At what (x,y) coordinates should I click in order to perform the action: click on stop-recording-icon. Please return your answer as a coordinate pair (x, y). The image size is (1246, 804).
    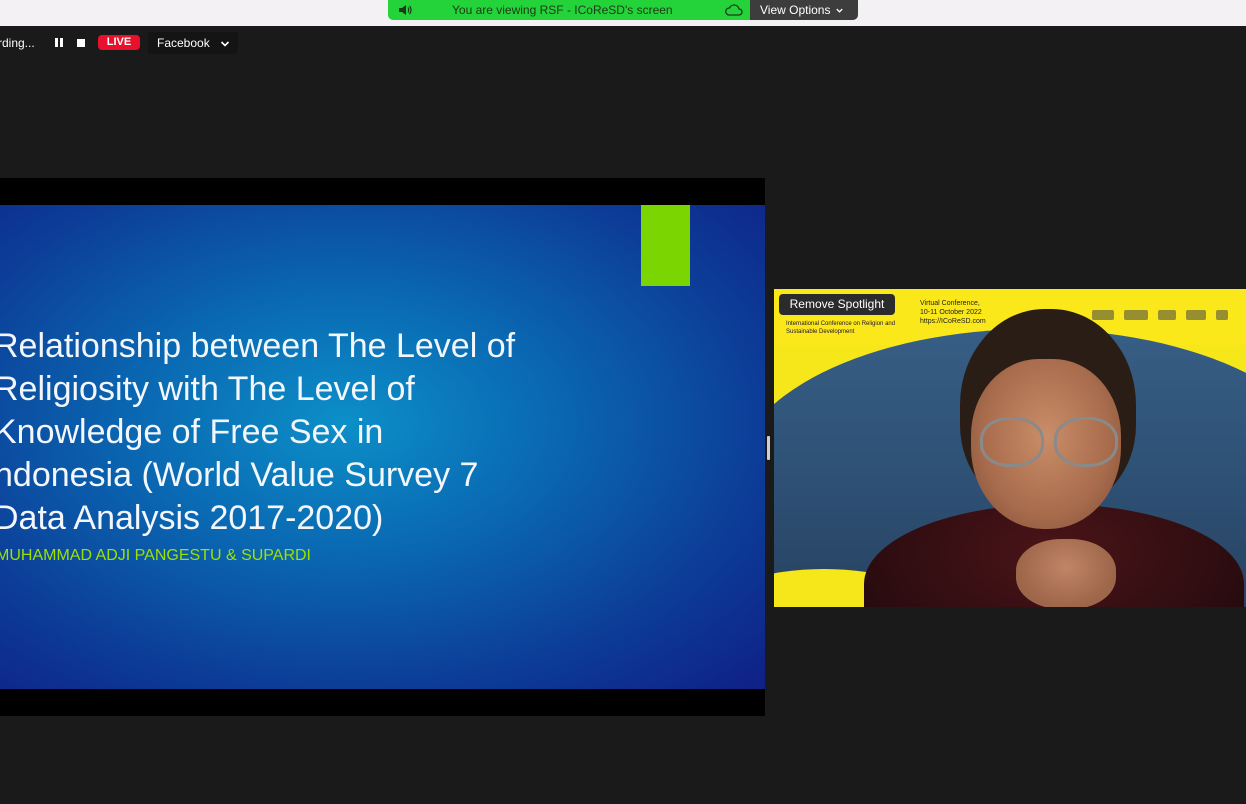
    Looking at the image, I should click on (81, 43).